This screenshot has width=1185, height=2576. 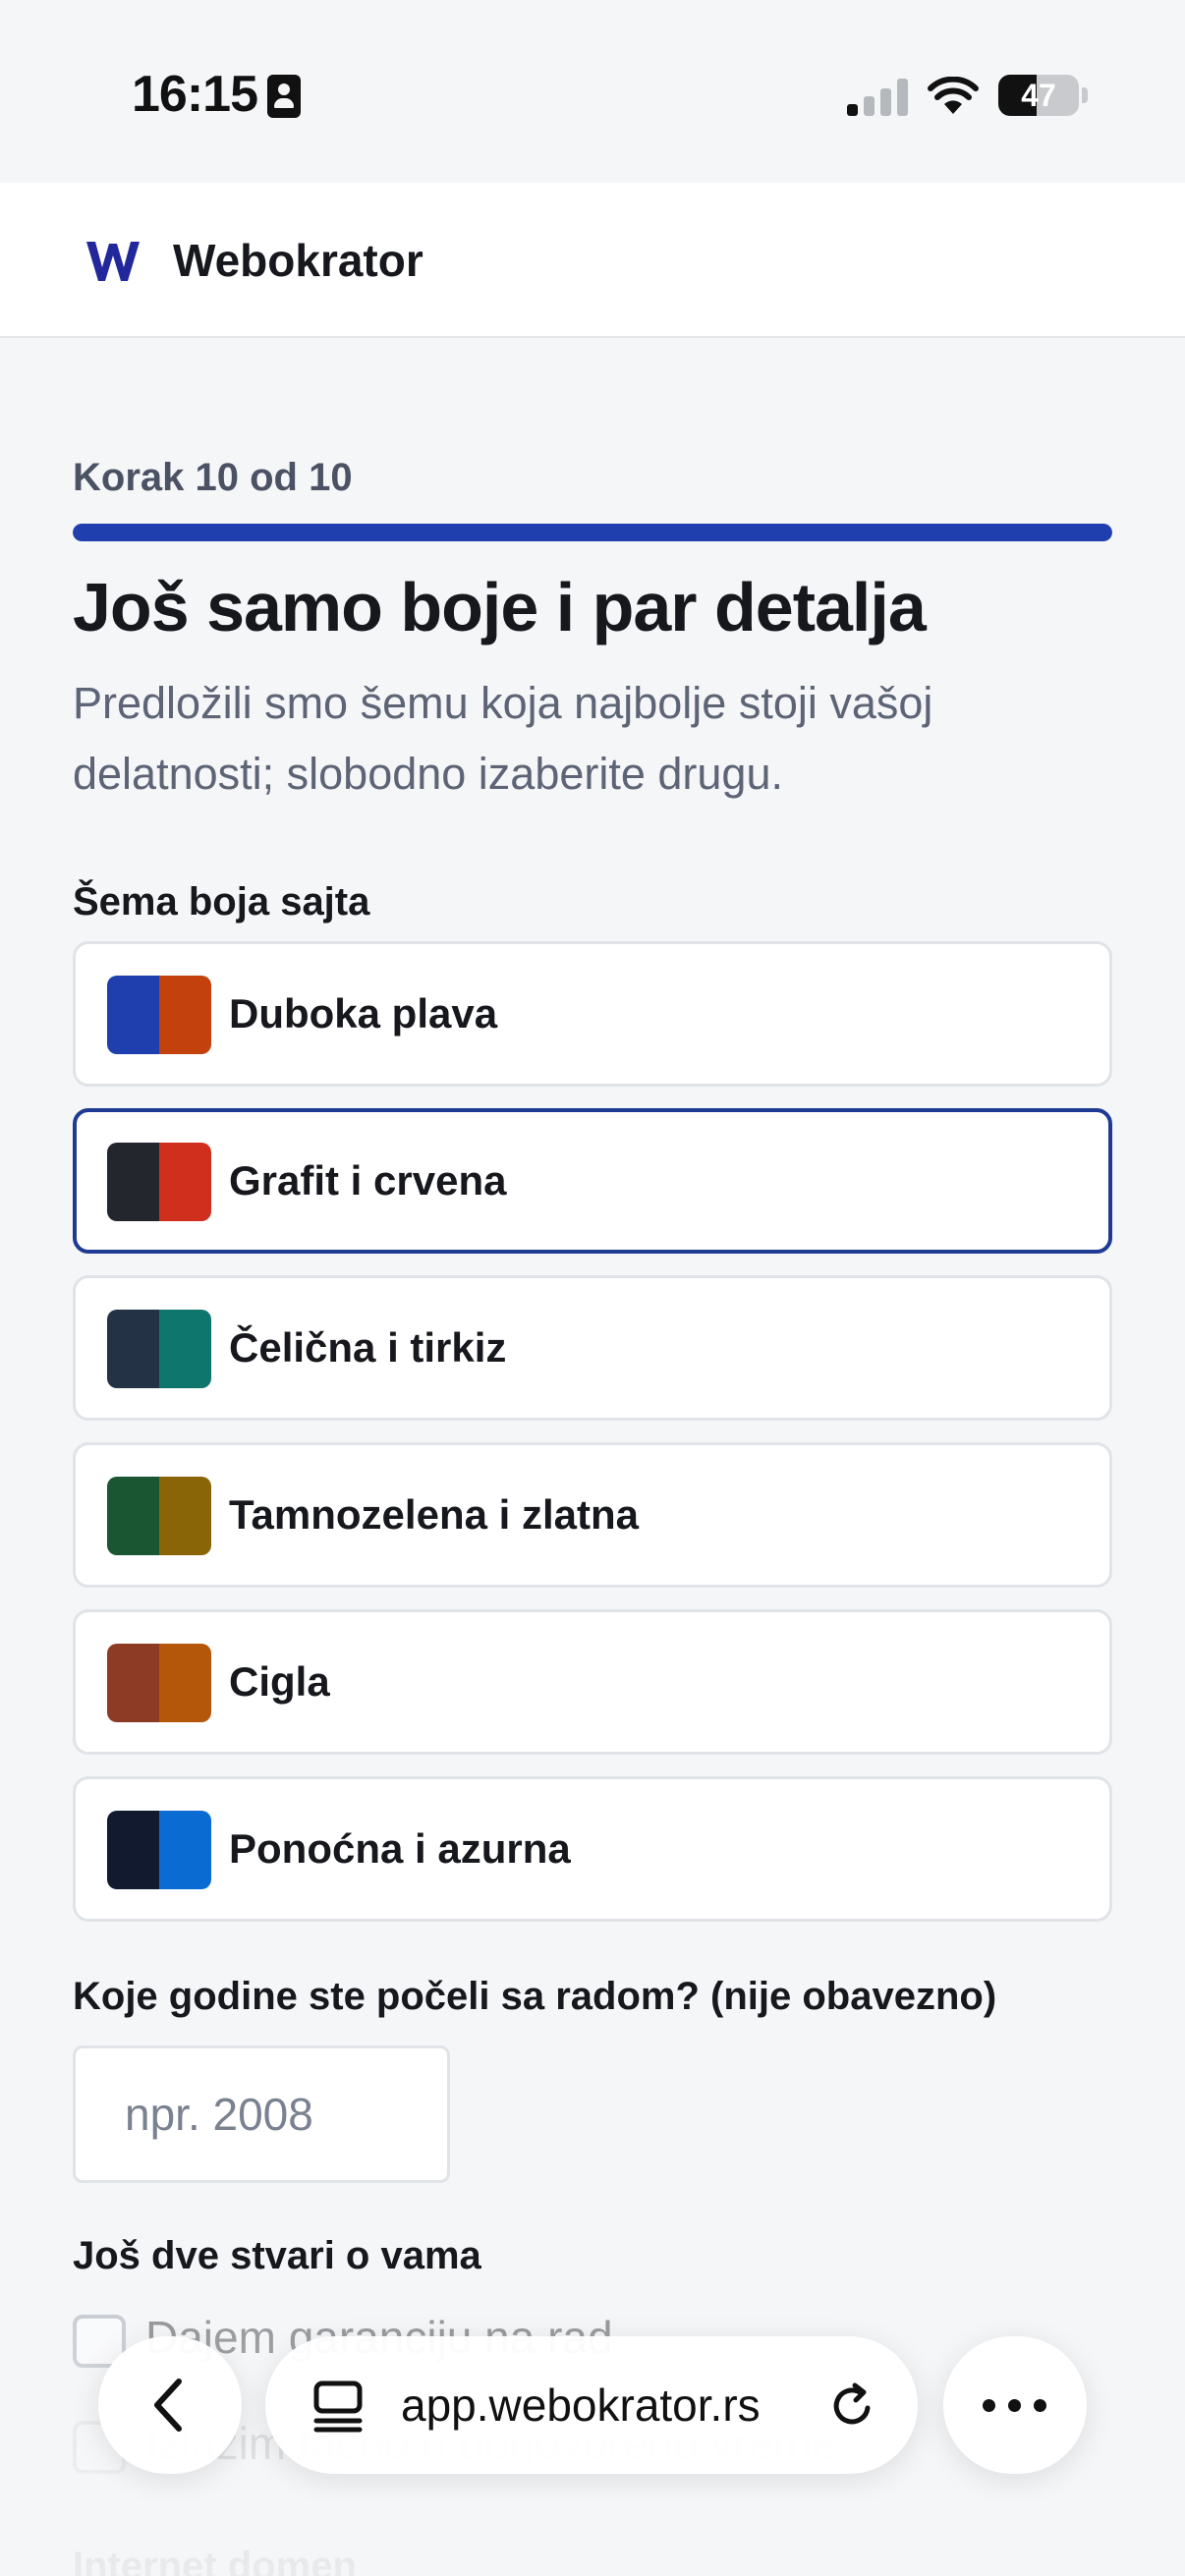 What do you see at coordinates (592, 1849) in the screenshot?
I see `color-scheme-option: Ponoćna i azurna` at bounding box center [592, 1849].